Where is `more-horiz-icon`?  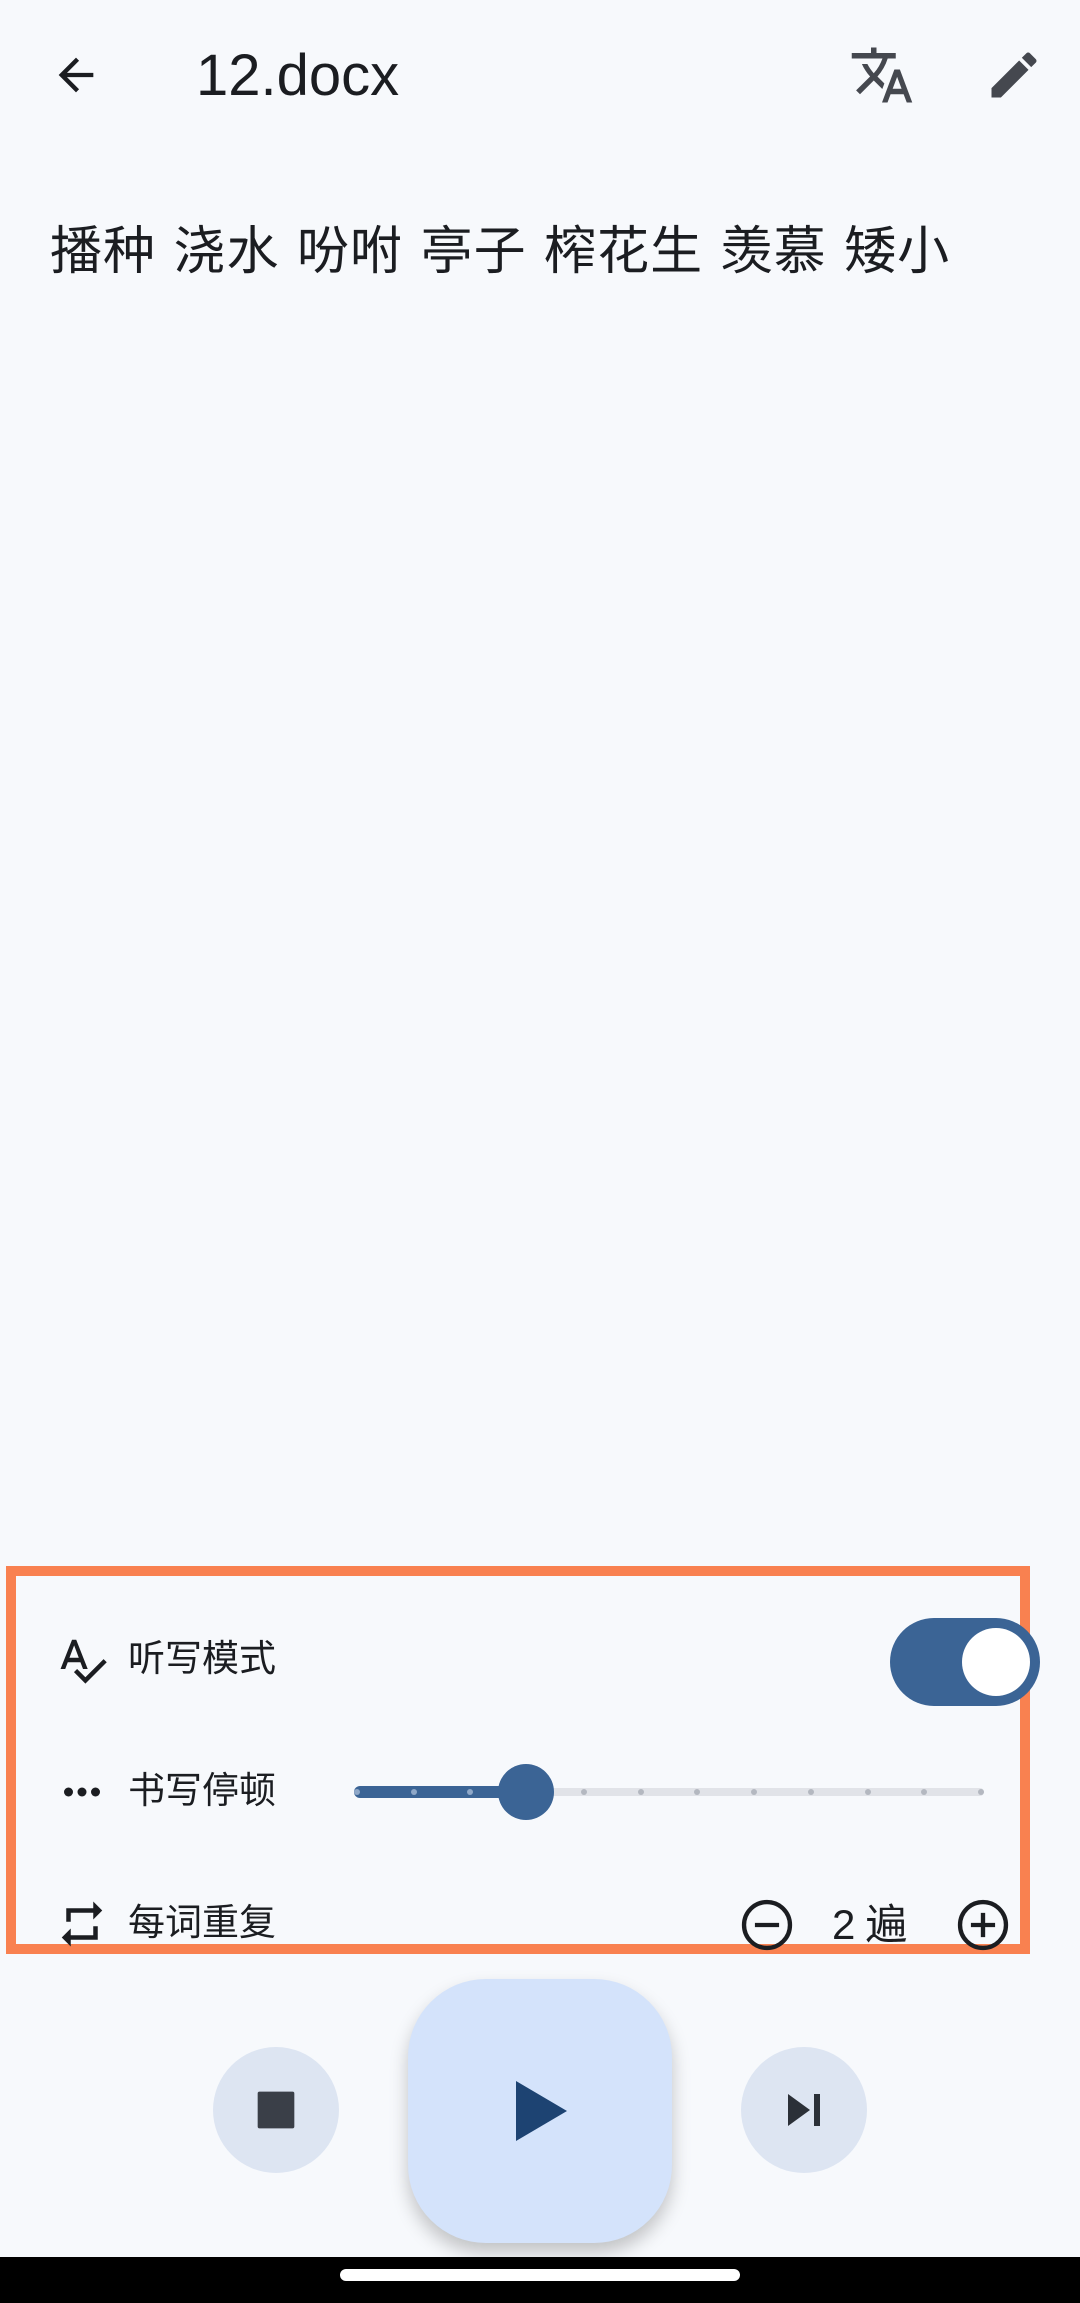 more-horiz-icon is located at coordinates (82, 1792).